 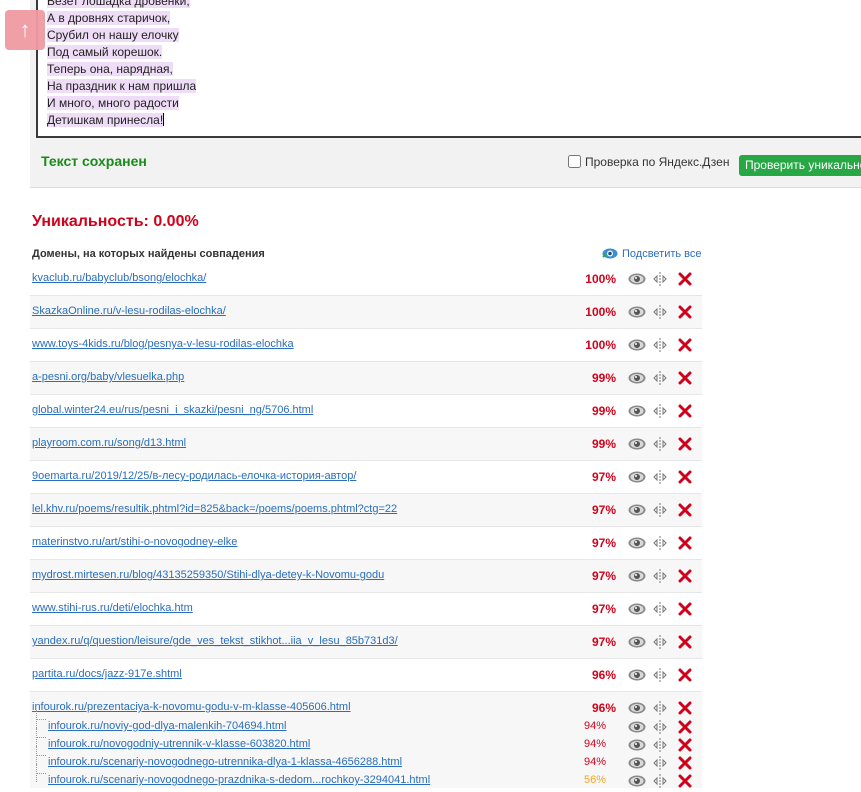 What do you see at coordinates (119, 278) in the screenshot?
I see `result-link: kvaclub.ru/babyclub/bsong/elochka/` at bounding box center [119, 278].